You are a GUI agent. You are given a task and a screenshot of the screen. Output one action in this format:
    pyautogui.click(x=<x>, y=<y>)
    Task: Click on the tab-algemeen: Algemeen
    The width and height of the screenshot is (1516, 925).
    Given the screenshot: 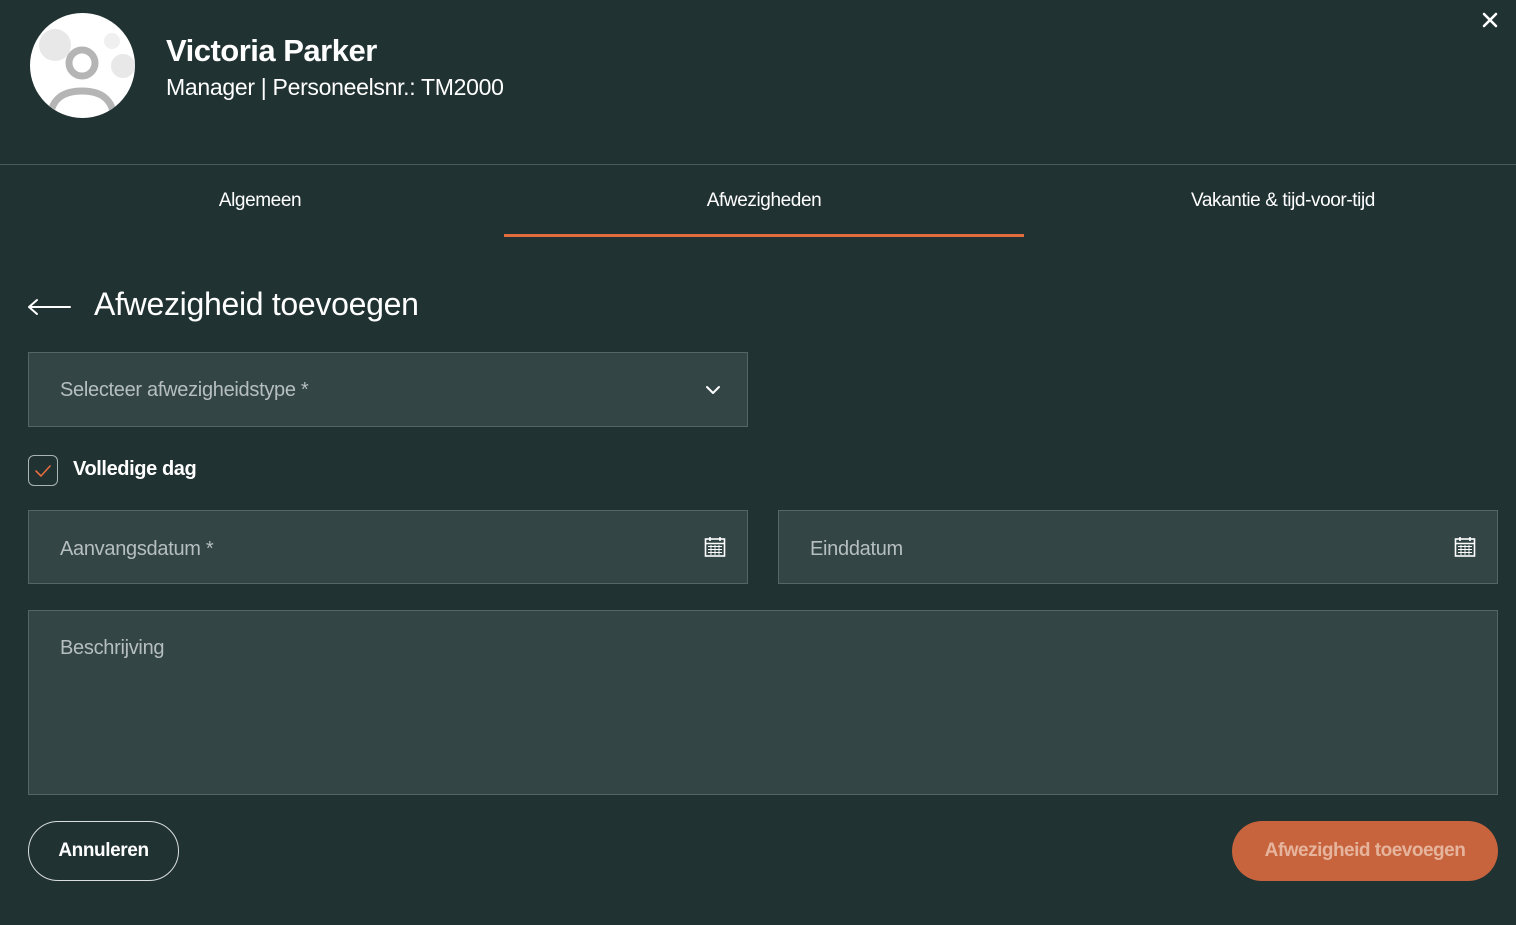 What is the action you would take?
    pyautogui.click(x=260, y=201)
    